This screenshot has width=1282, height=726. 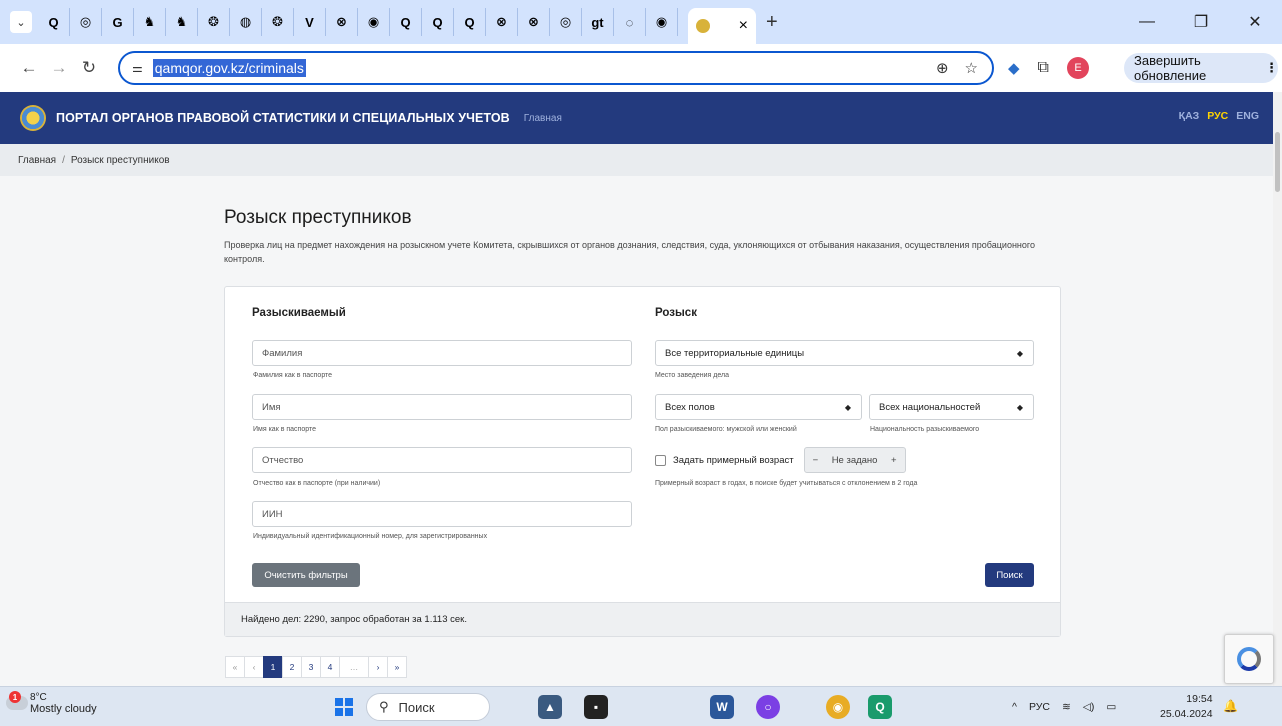 I want to click on weather-badge: 1, so click(x=15, y=697).